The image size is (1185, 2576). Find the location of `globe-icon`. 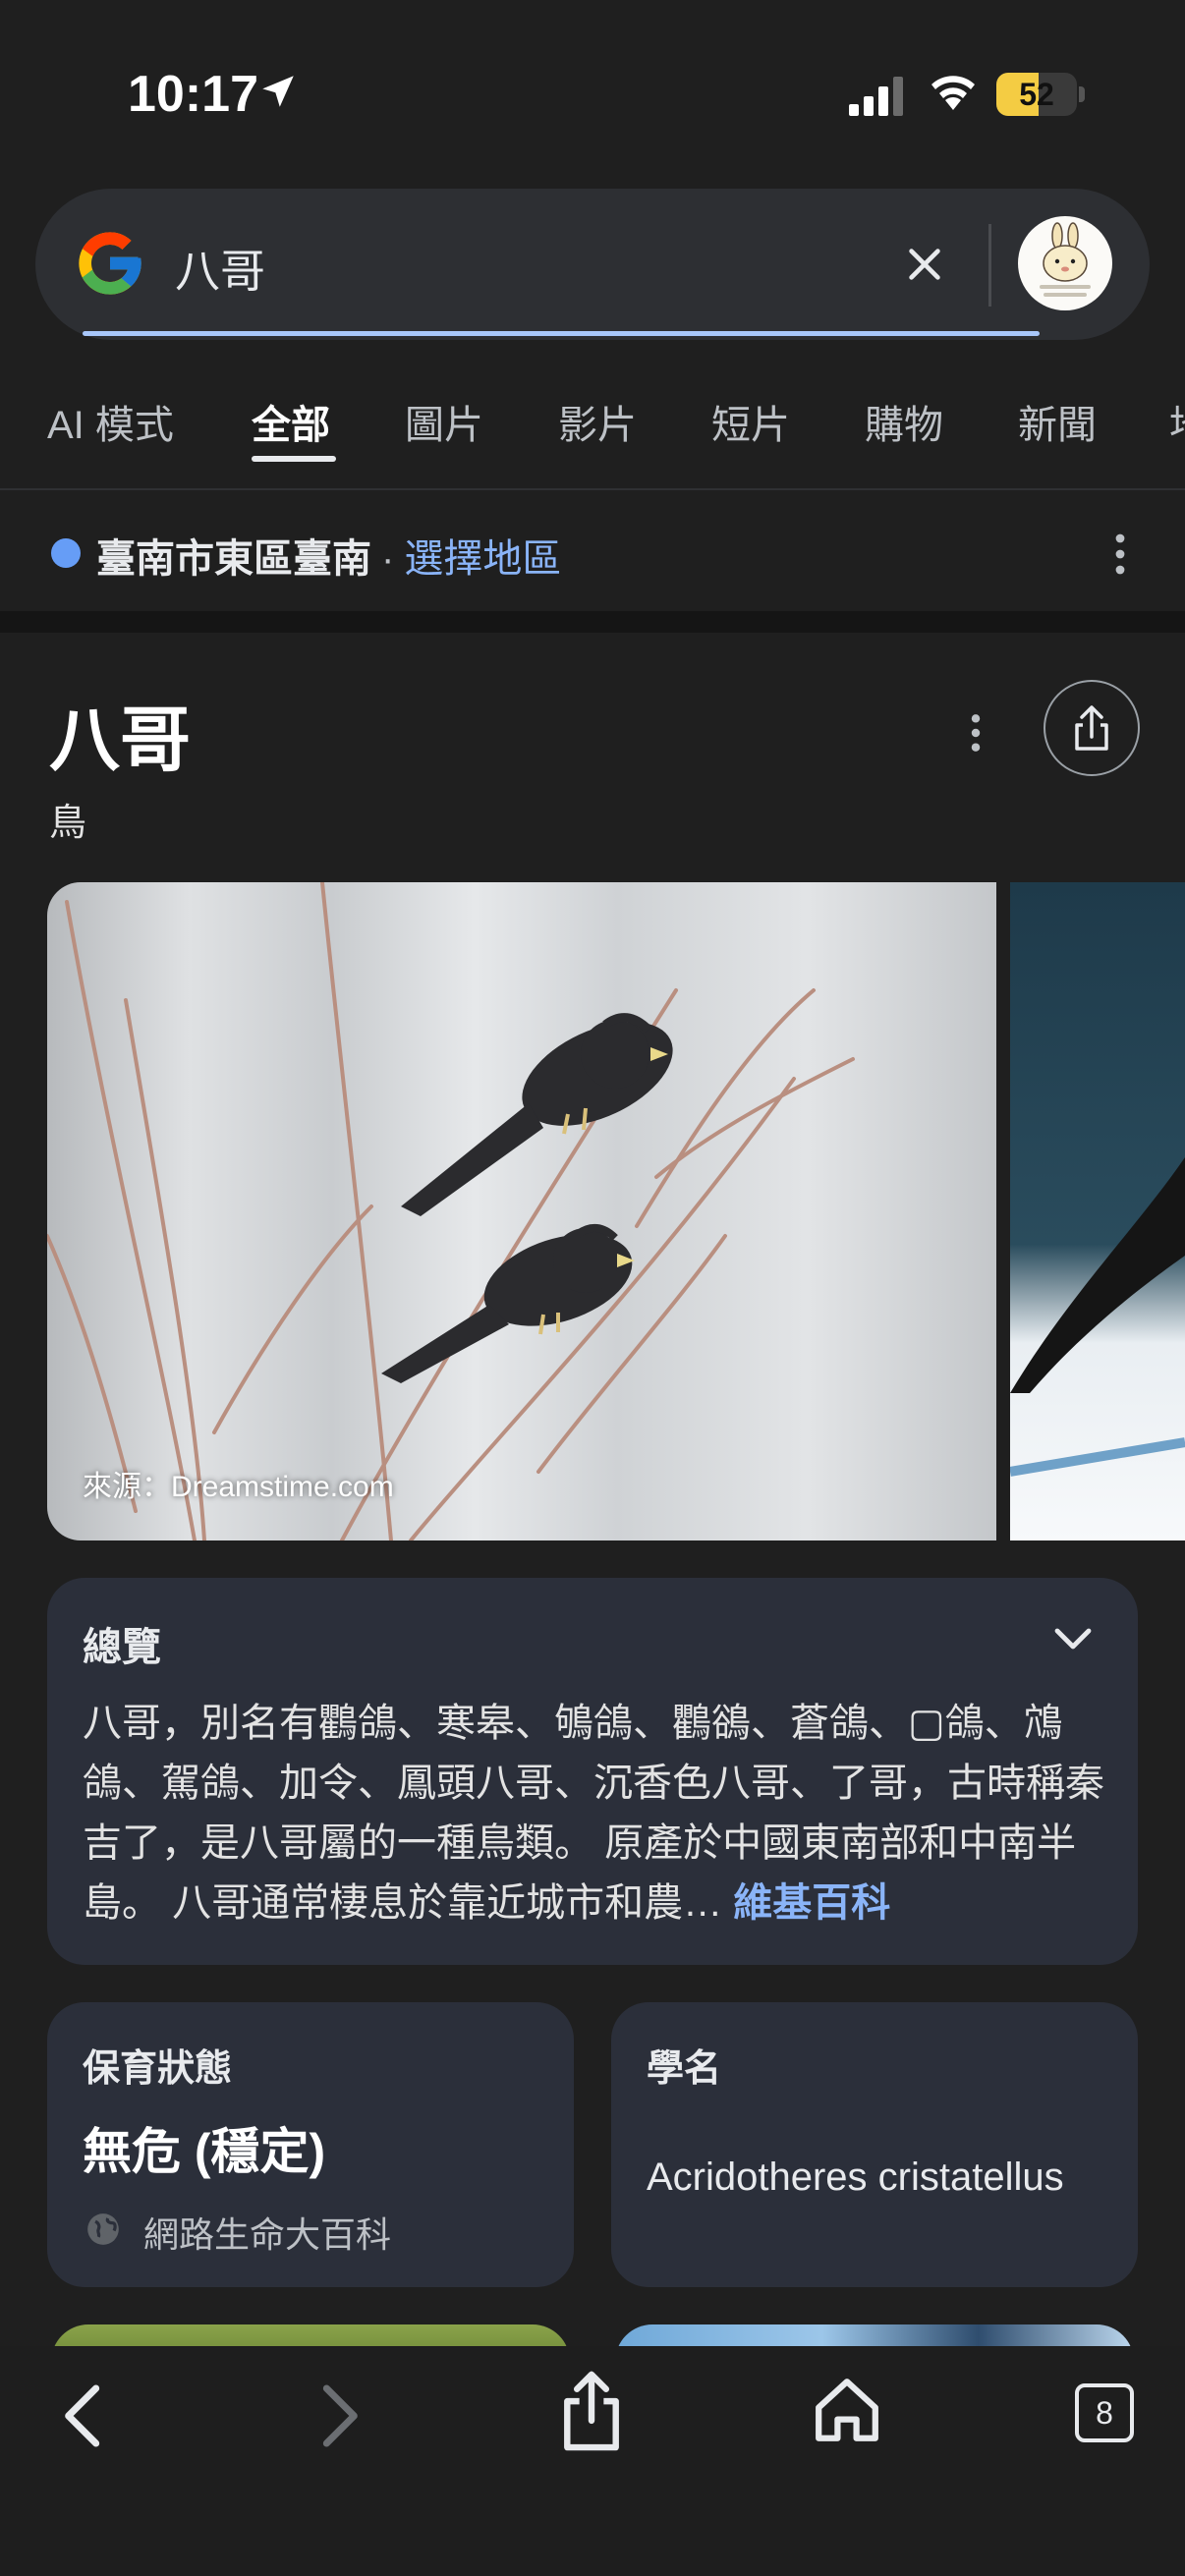

globe-icon is located at coordinates (103, 2229).